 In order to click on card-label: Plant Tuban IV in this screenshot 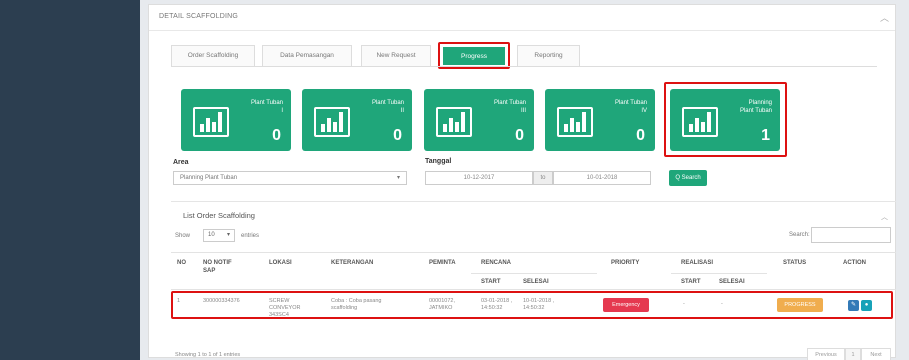, I will do `click(630, 107)`.